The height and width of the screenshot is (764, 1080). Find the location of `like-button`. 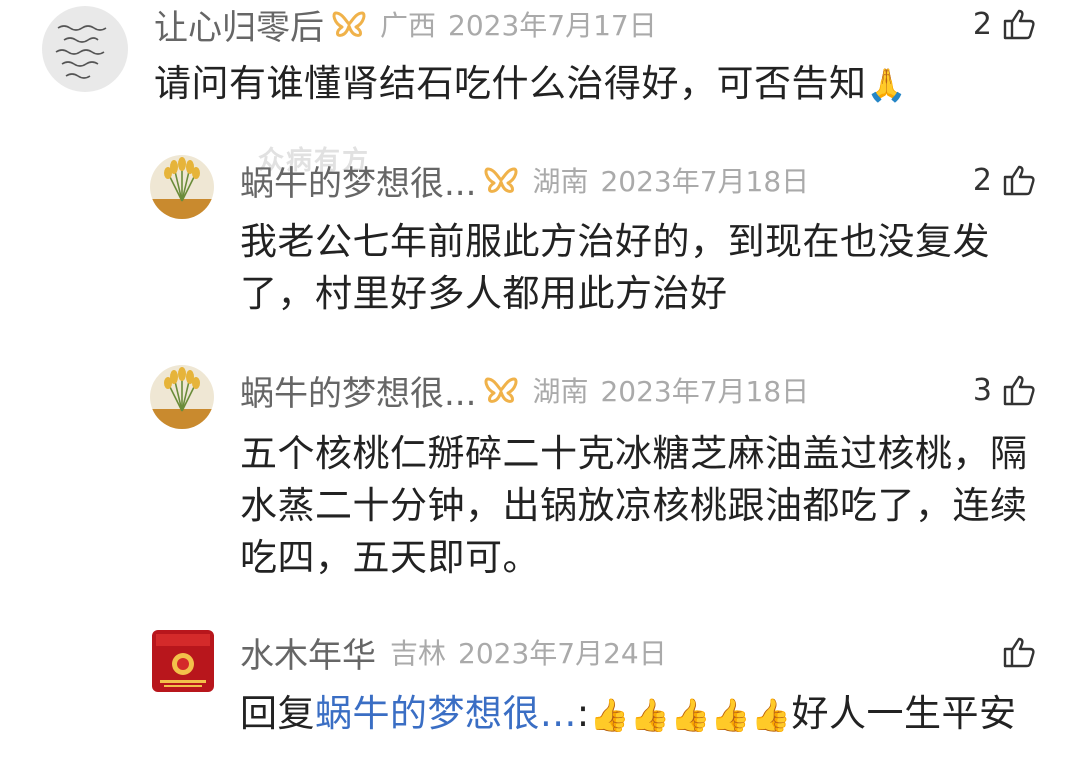

like-button is located at coordinates (1019, 652).